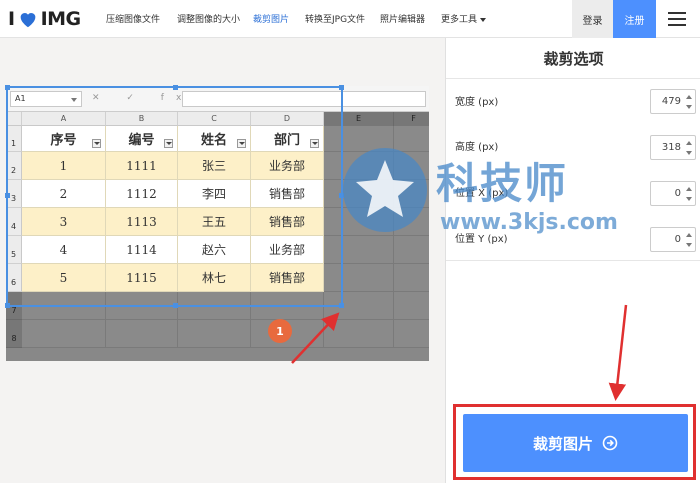  I want to click on hamburger-menu-icon, so click(677, 19).